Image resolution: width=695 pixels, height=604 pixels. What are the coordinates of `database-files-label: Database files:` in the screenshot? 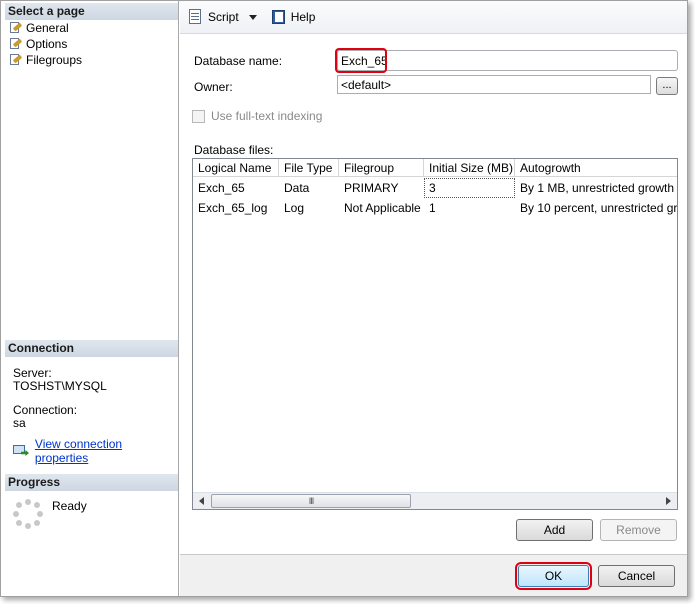 It's located at (234, 150).